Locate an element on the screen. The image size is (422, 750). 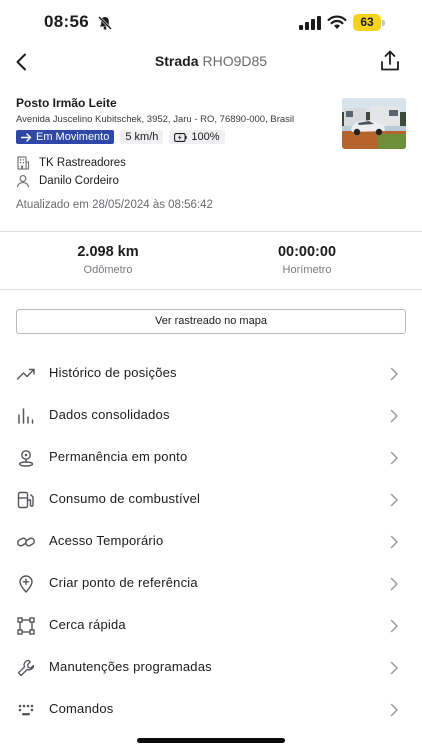
hourmeter-value: 00:00:00 is located at coordinates (307, 252).